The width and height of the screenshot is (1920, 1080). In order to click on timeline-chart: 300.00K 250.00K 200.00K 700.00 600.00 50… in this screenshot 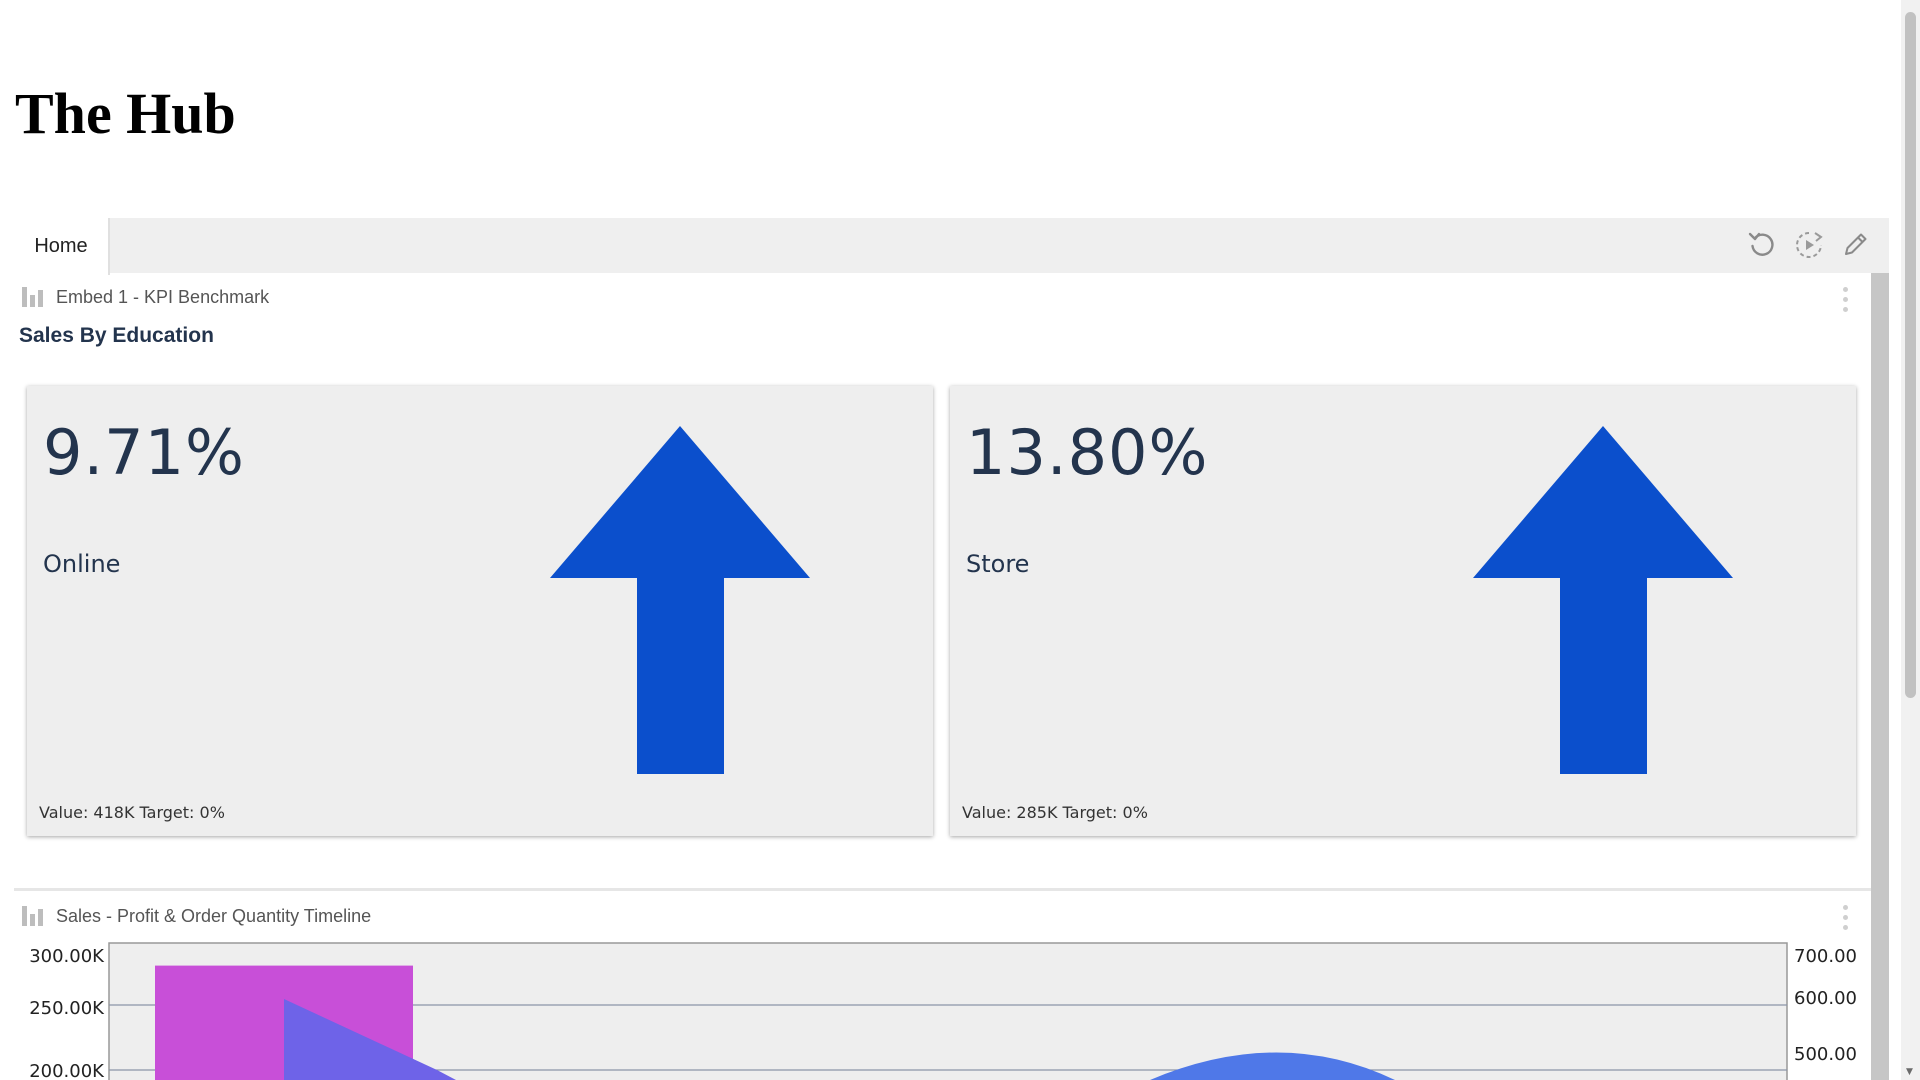, I will do `click(935, 1005)`.